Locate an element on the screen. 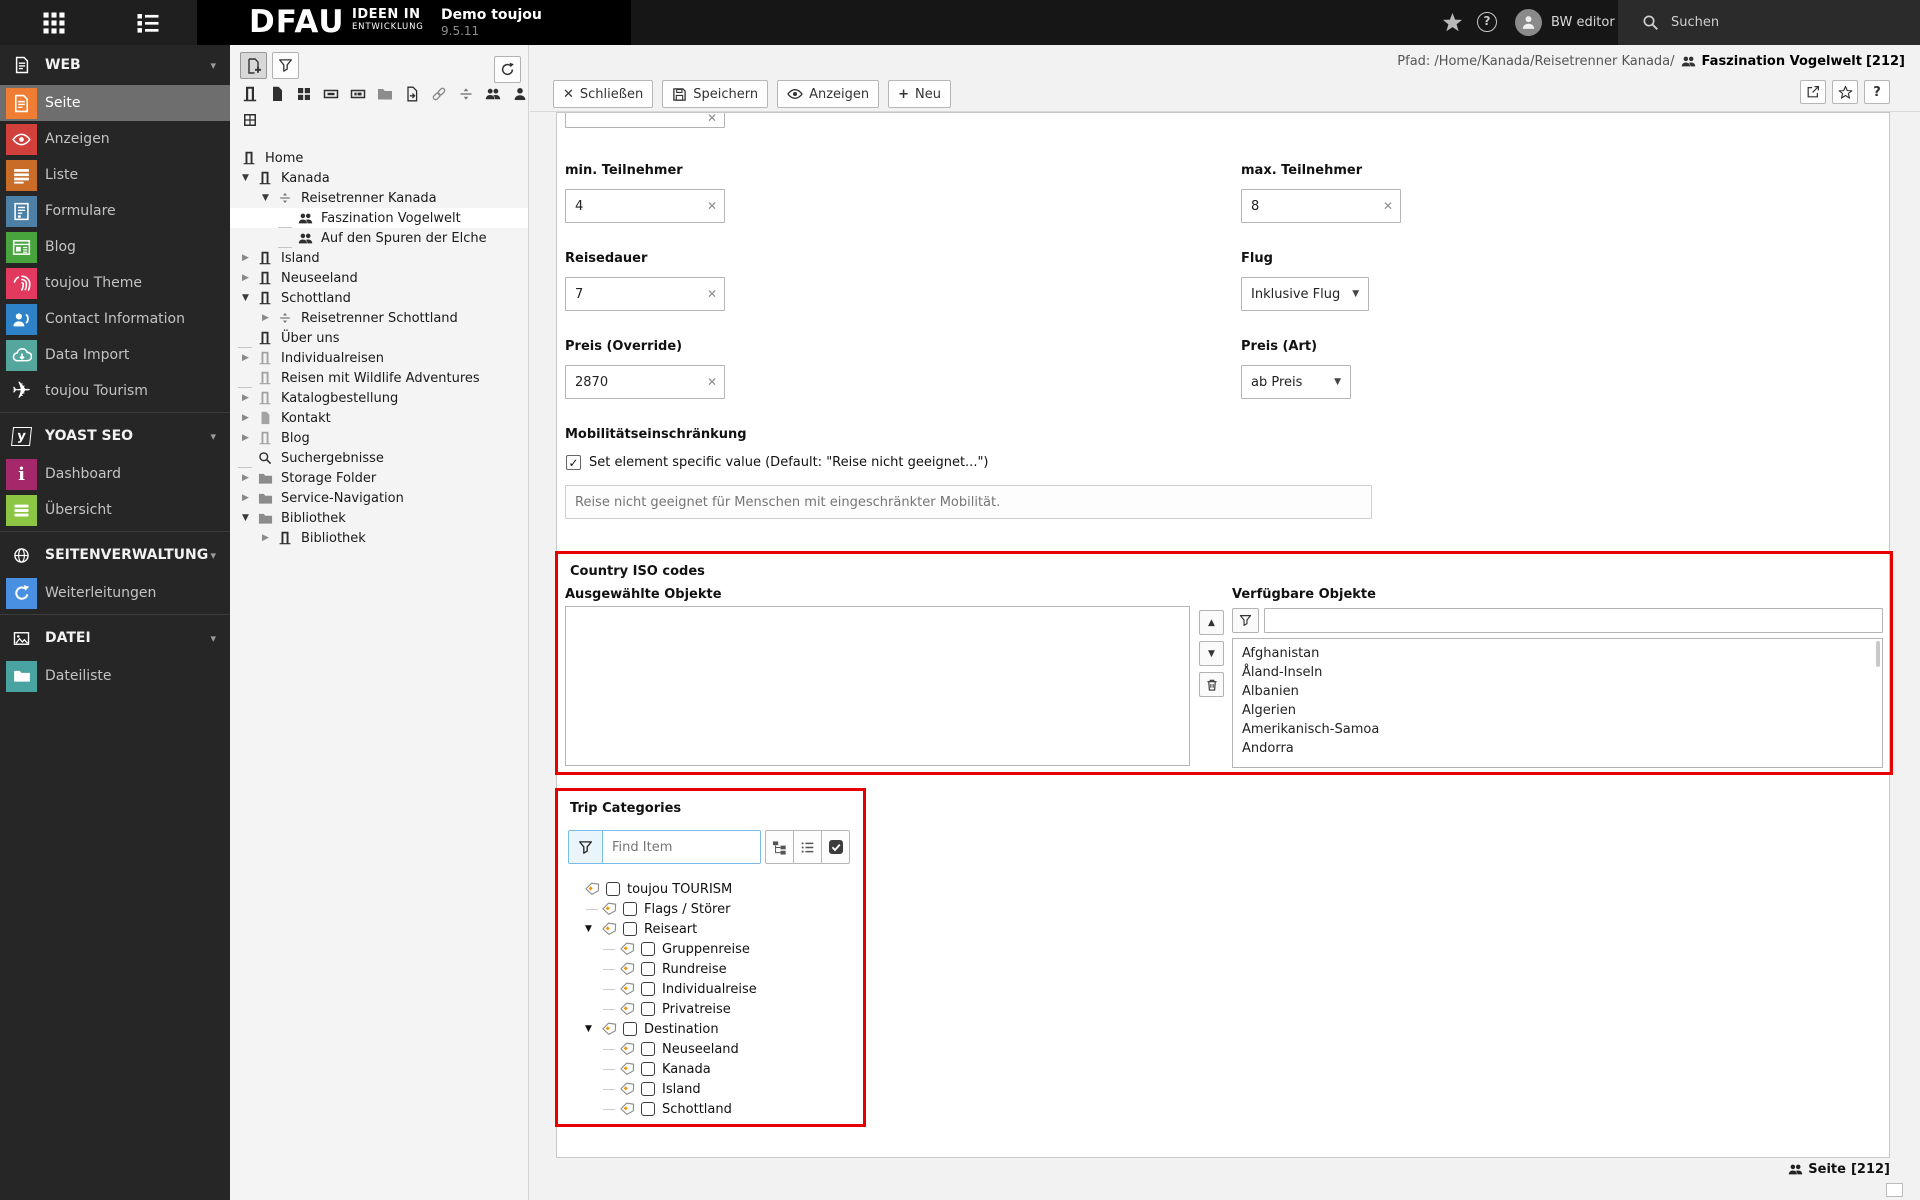 The image size is (1920, 1200). available-filter-input is located at coordinates (1573, 620).